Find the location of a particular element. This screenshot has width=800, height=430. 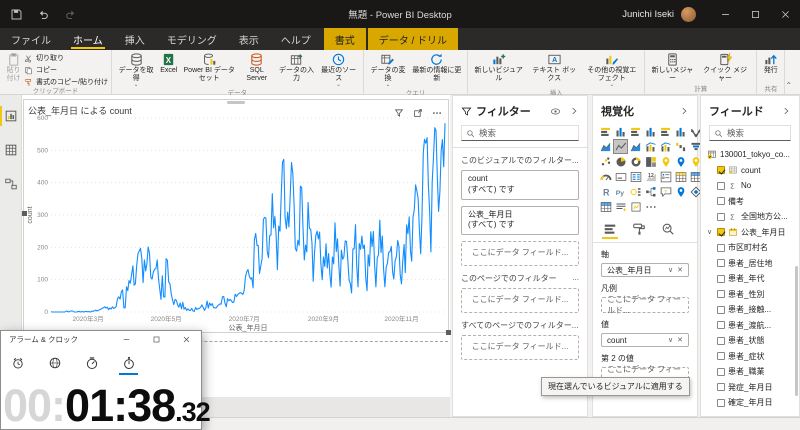

expander-icon: ∨ is located at coordinates (710, 232).